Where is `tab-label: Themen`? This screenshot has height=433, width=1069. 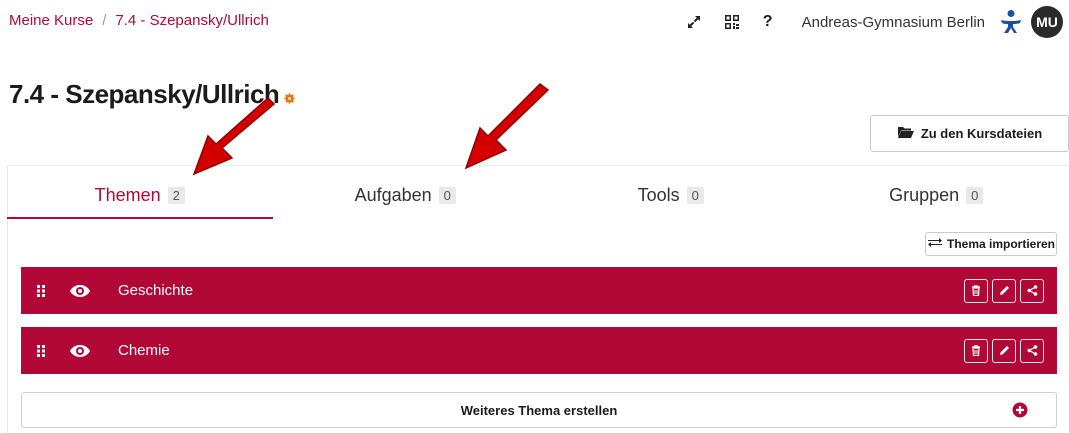 tab-label: Themen is located at coordinates (127, 194).